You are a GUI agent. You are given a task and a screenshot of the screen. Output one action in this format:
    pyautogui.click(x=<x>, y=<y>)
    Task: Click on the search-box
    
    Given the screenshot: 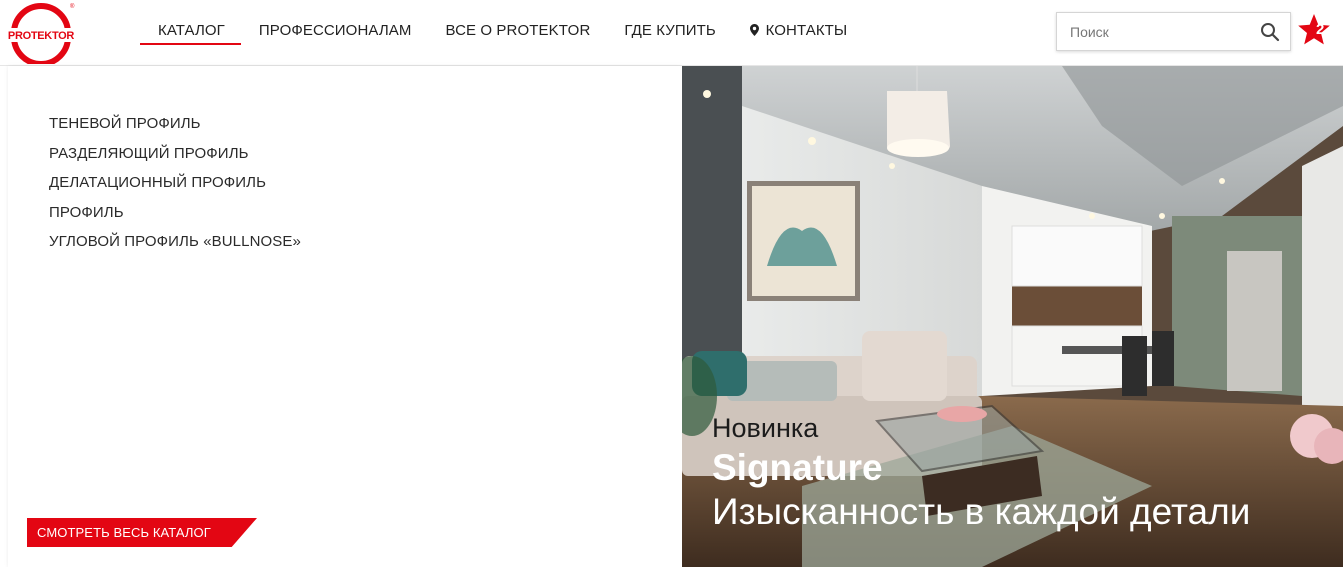 What is the action you would take?
    pyautogui.click(x=1173, y=31)
    